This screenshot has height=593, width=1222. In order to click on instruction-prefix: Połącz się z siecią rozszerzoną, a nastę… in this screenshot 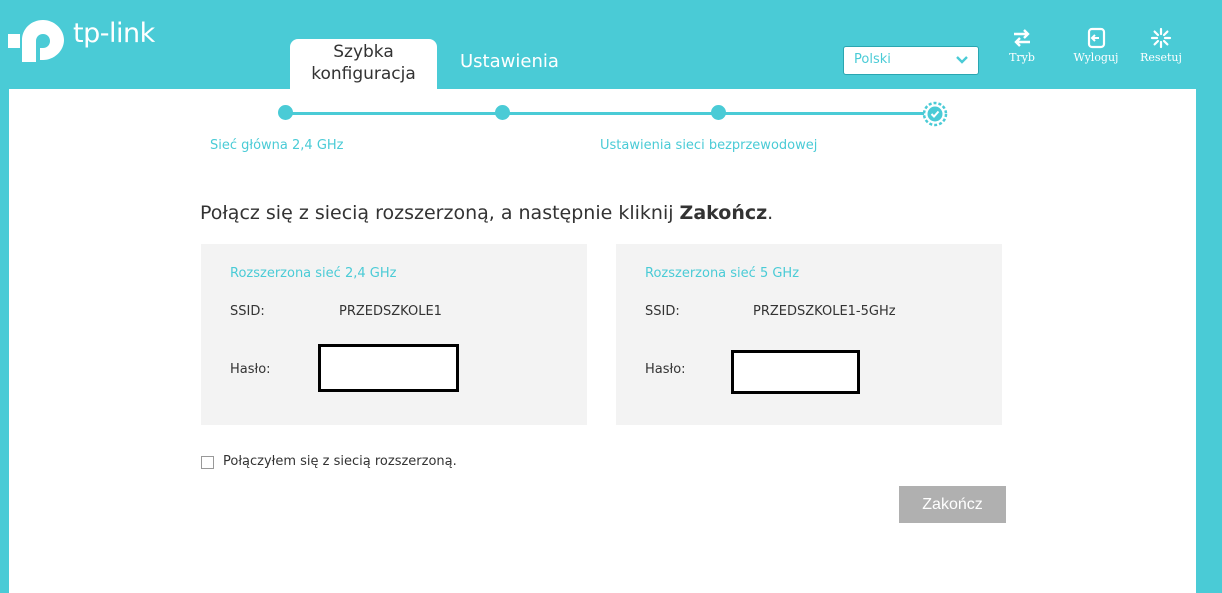, I will do `click(440, 213)`.